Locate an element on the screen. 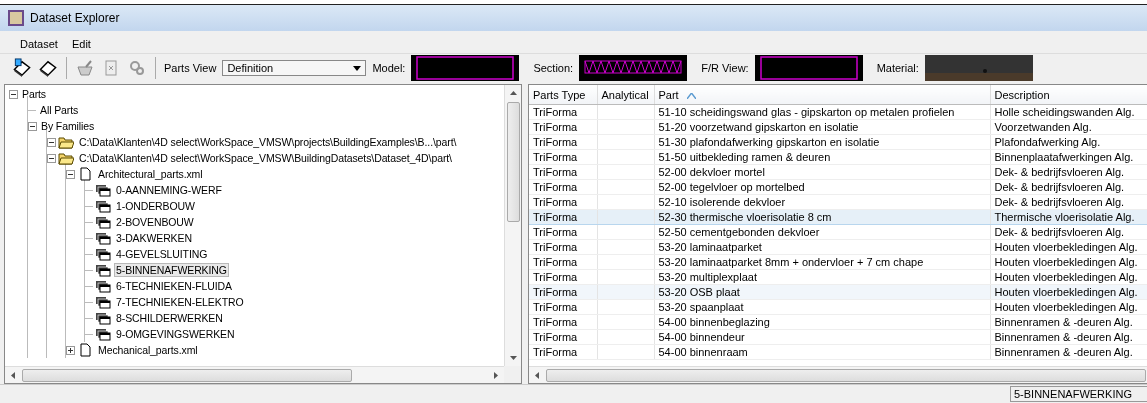 Image resolution: width=1147 pixels, height=403 pixels. tree-item: 5-BINNENAFWERKING is located at coordinates (171, 270).